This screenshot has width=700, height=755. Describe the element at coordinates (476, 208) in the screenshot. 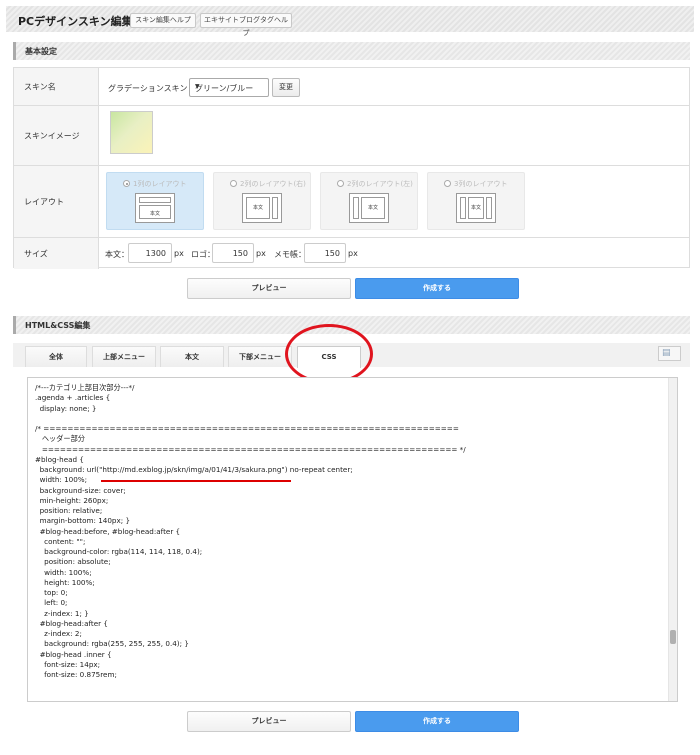

I see `layout-3col-icon: 本文` at that location.